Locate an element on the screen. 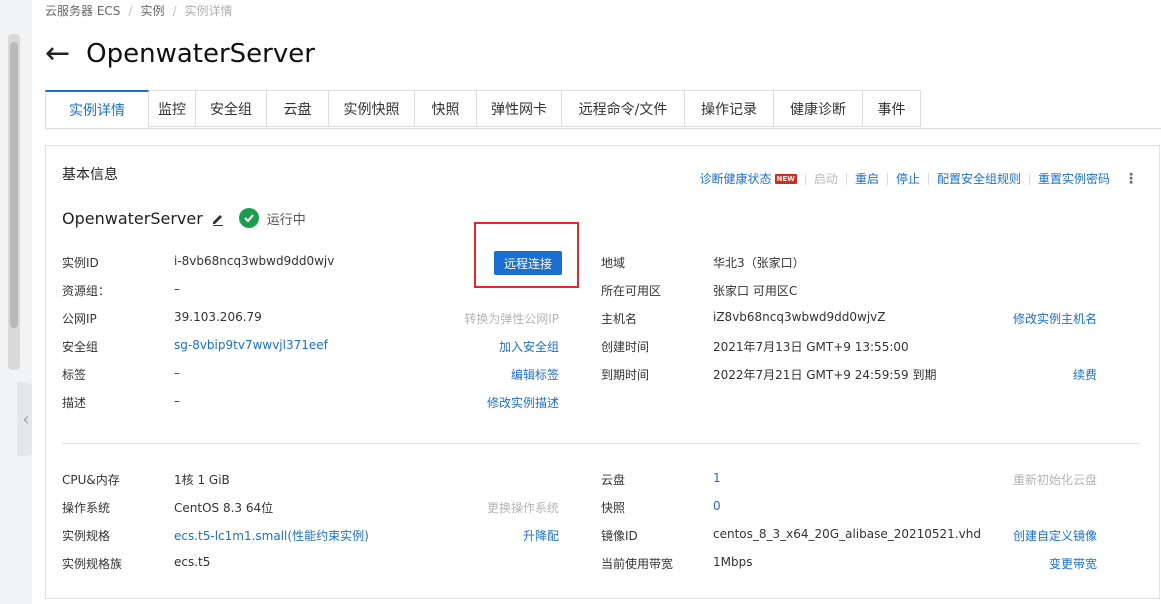 The width and height of the screenshot is (1161, 604). label-public-ip: 公网IP is located at coordinates (79, 319).